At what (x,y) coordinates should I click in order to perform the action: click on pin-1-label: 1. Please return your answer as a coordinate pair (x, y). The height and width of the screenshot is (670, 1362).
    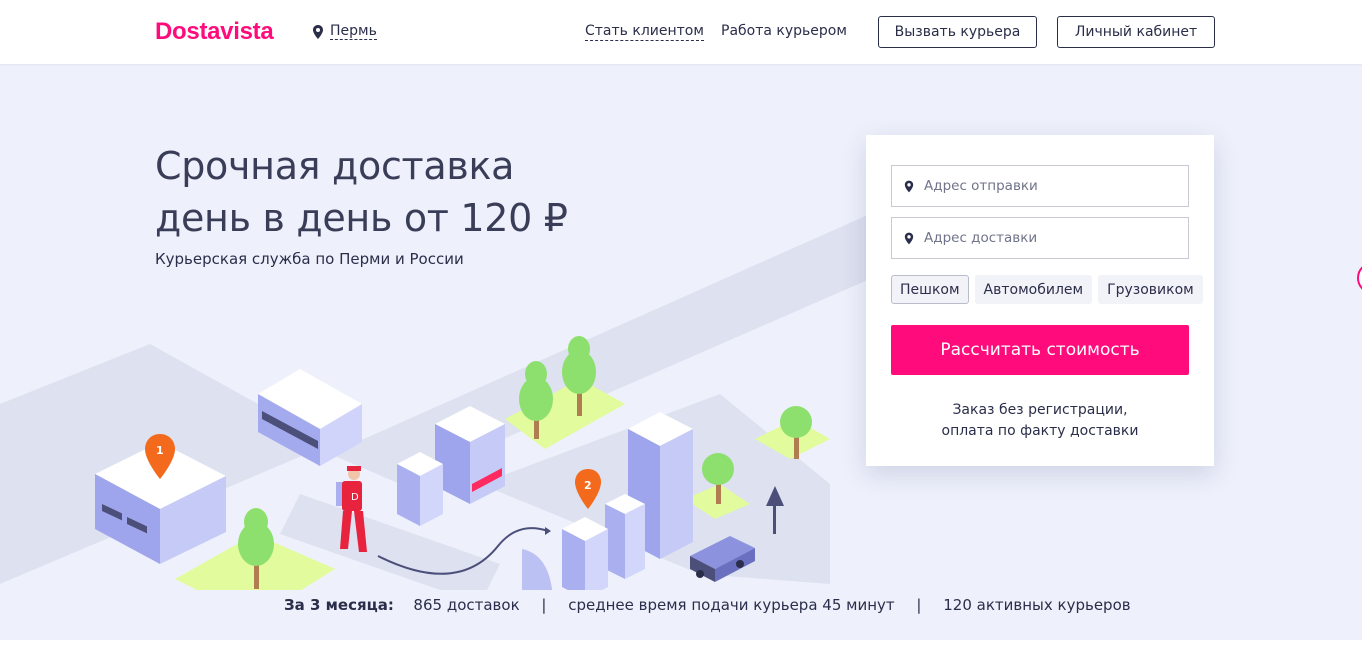
    Looking at the image, I should click on (160, 450).